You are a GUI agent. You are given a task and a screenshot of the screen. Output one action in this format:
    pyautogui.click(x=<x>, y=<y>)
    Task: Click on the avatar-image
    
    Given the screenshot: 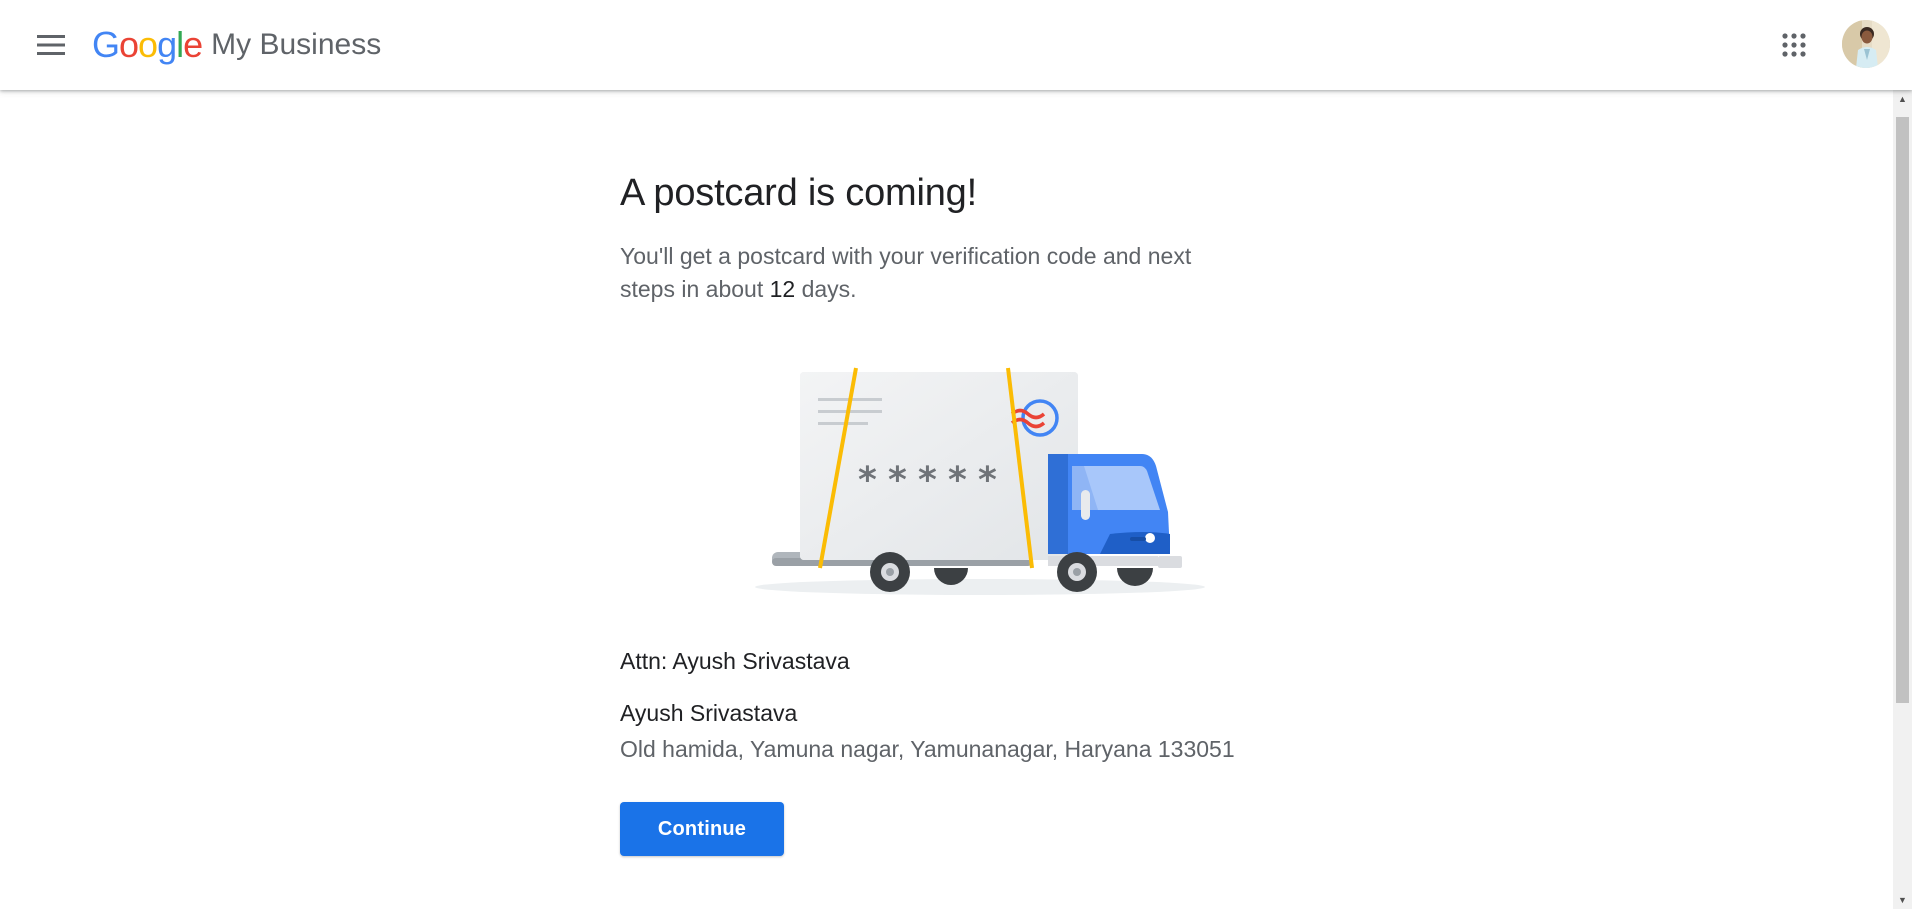 What is the action you would take?
    pyautogui.click(x=1866, y=44)
    